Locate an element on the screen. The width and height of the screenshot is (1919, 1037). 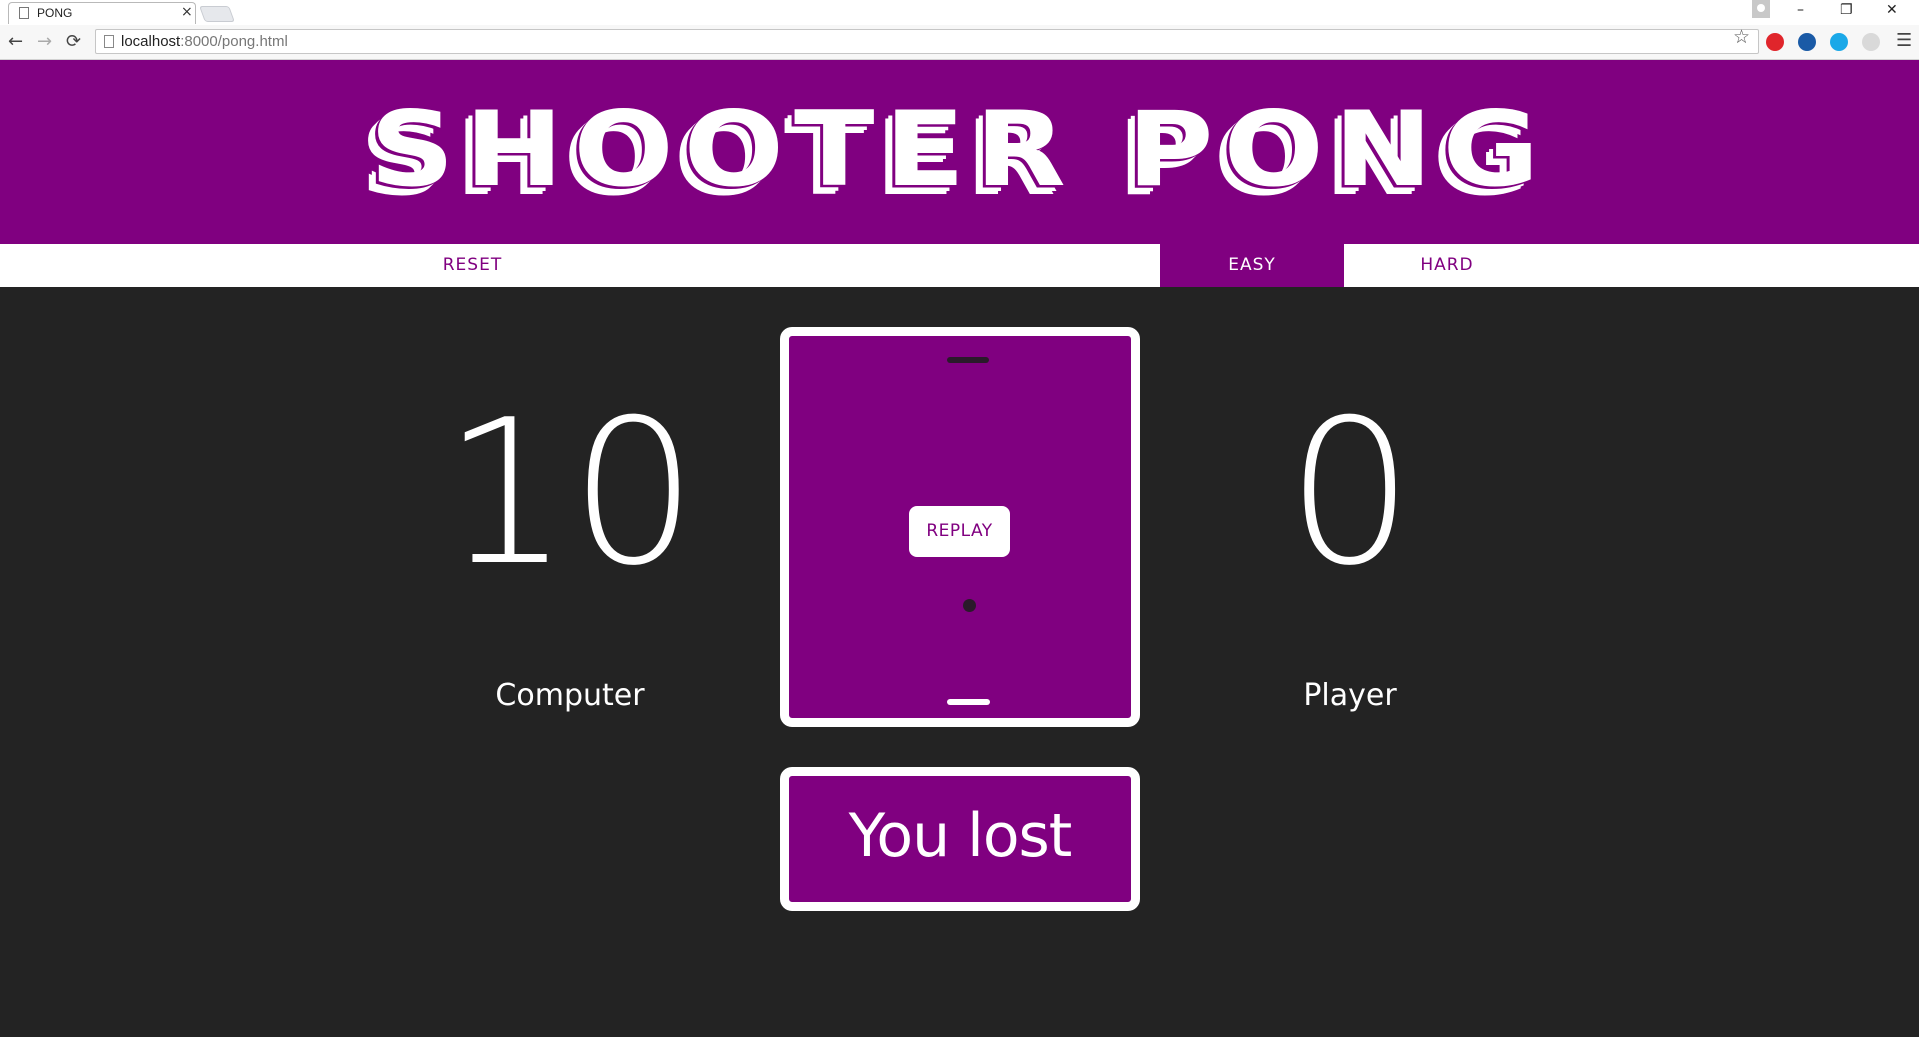
browser-menu-icon: ☰ is located at coordinates (1904, 40).